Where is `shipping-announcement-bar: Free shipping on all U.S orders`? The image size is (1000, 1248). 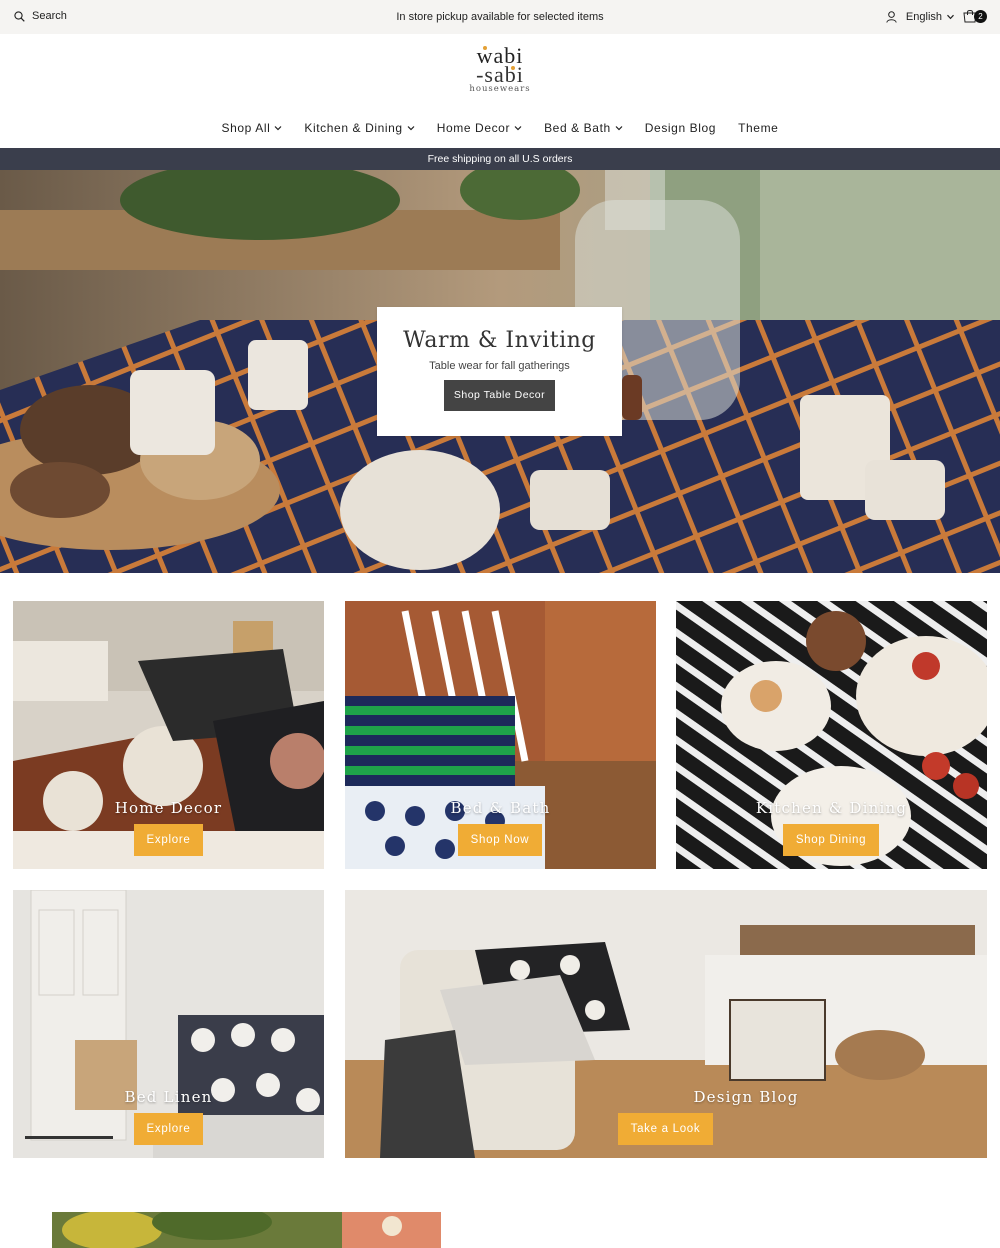
shipping-announcement-bar: Free shipping on all U.S orders is located at coordinates (500, 159).